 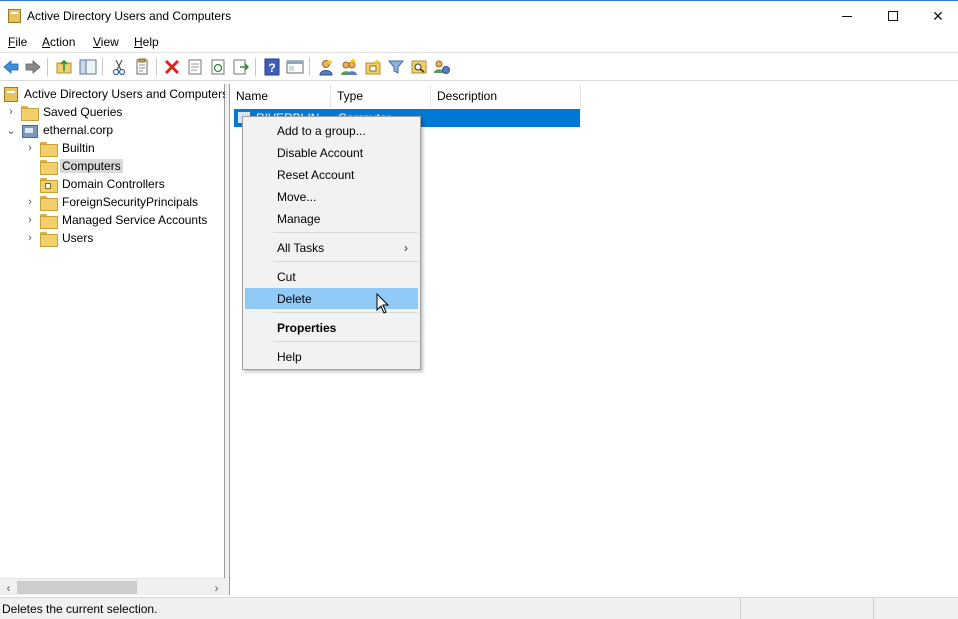 I want to click on tree-item-users: Users, so click(x=67, y=238).